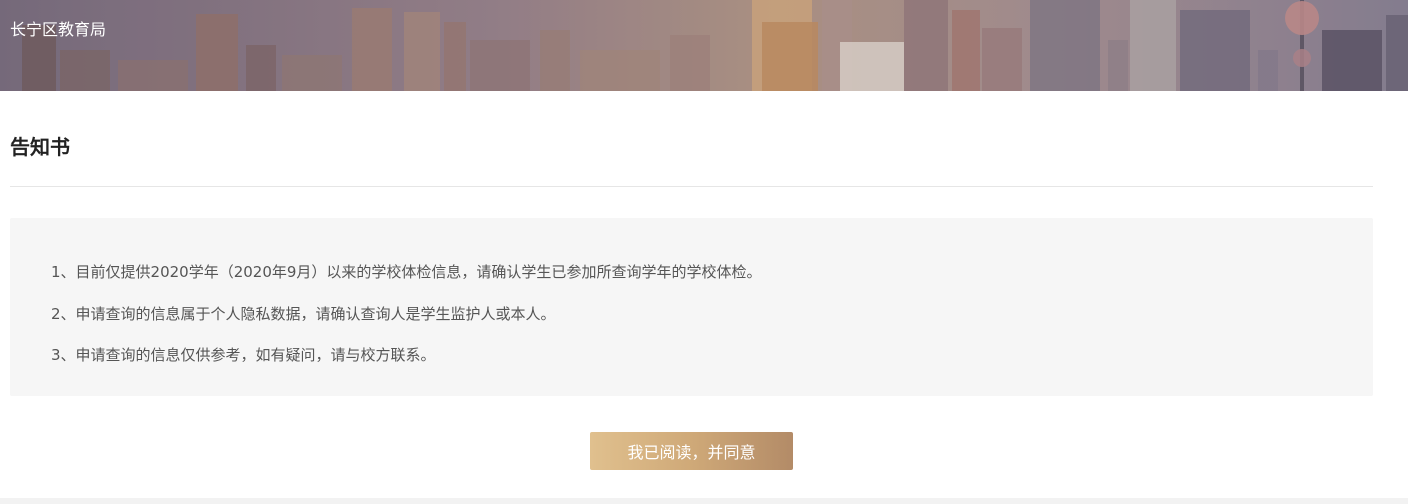  What do you see at coordinates (40, 147) in the screenshot?
I see `page-title: 告知书` at bounding box center [40, 147].